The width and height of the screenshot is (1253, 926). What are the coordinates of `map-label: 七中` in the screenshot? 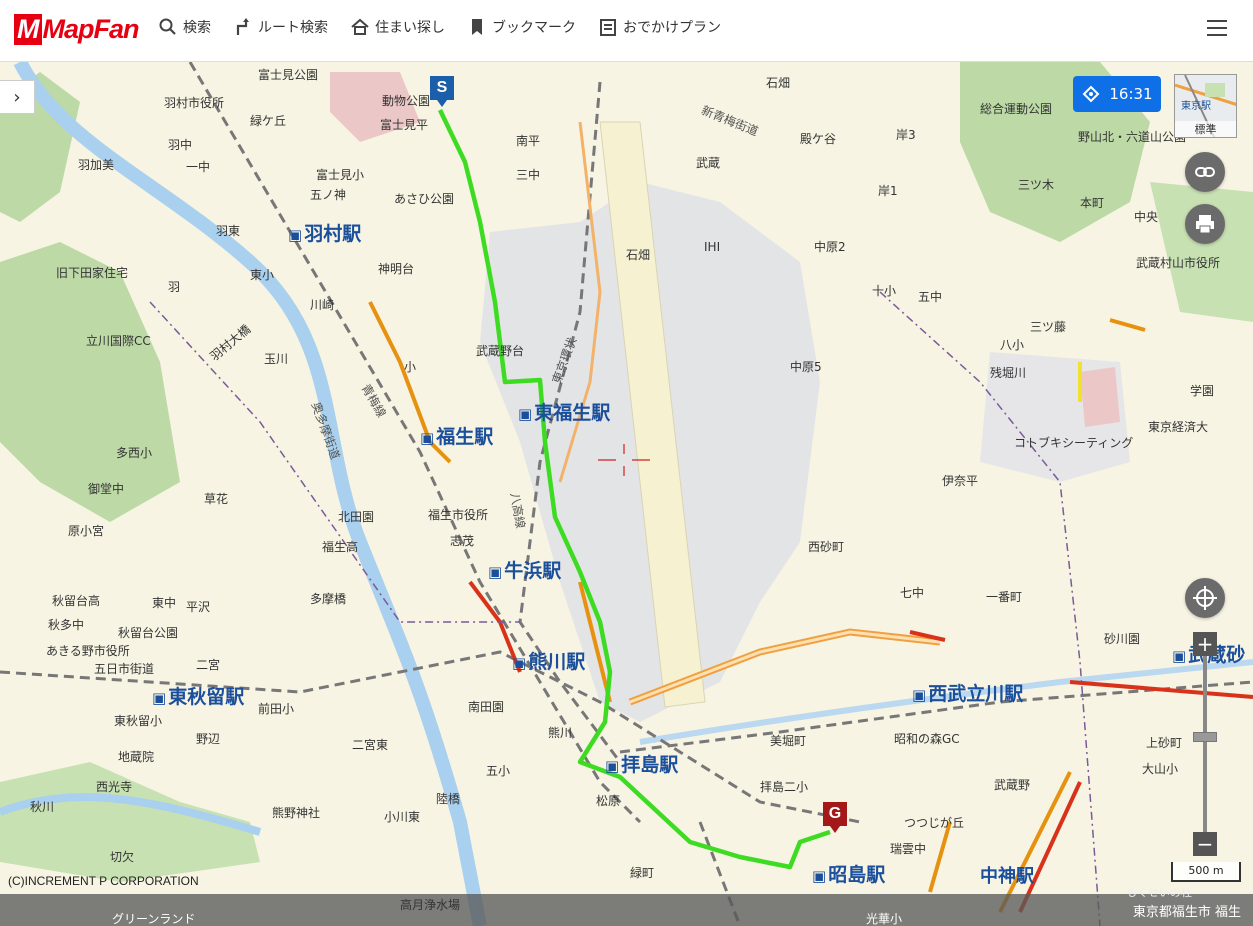 It's located at (912, 593).